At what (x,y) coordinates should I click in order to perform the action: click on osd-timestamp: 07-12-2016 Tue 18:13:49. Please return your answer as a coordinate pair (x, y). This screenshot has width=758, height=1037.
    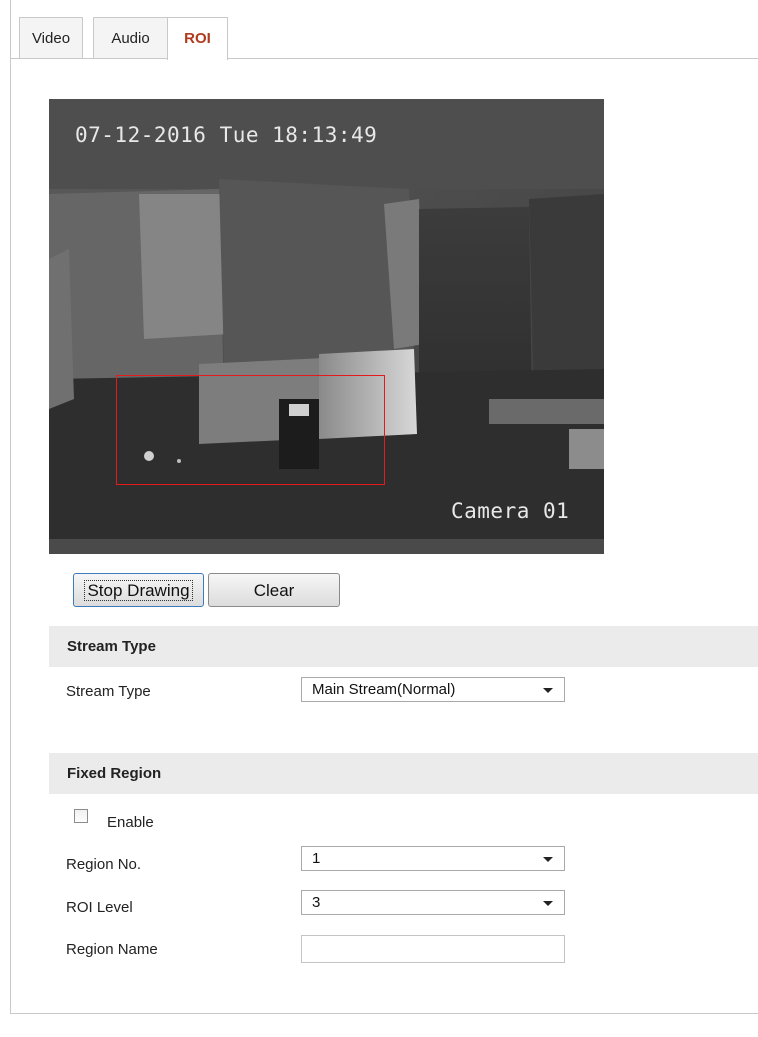
    Looking at the image, I should click on (226, 135).